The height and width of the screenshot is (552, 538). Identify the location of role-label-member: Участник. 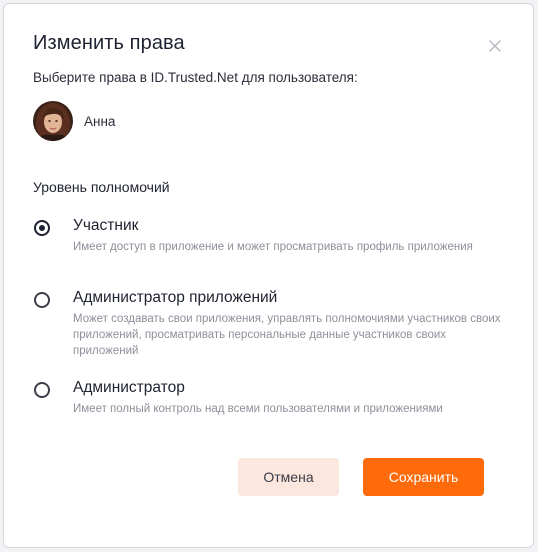
(106, 225).